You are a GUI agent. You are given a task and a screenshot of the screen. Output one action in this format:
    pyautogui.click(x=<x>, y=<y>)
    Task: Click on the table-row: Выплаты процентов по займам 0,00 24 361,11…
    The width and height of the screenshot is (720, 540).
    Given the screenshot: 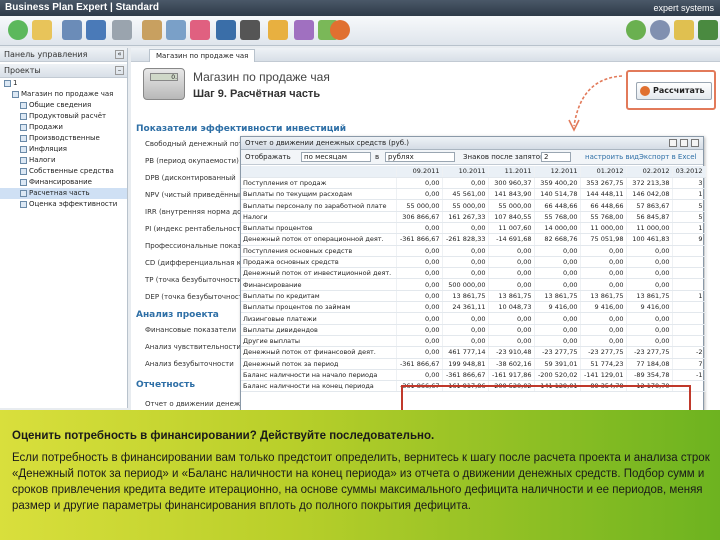 What is the action you would take?
    pyautogui.click(x=473, y=307)
    